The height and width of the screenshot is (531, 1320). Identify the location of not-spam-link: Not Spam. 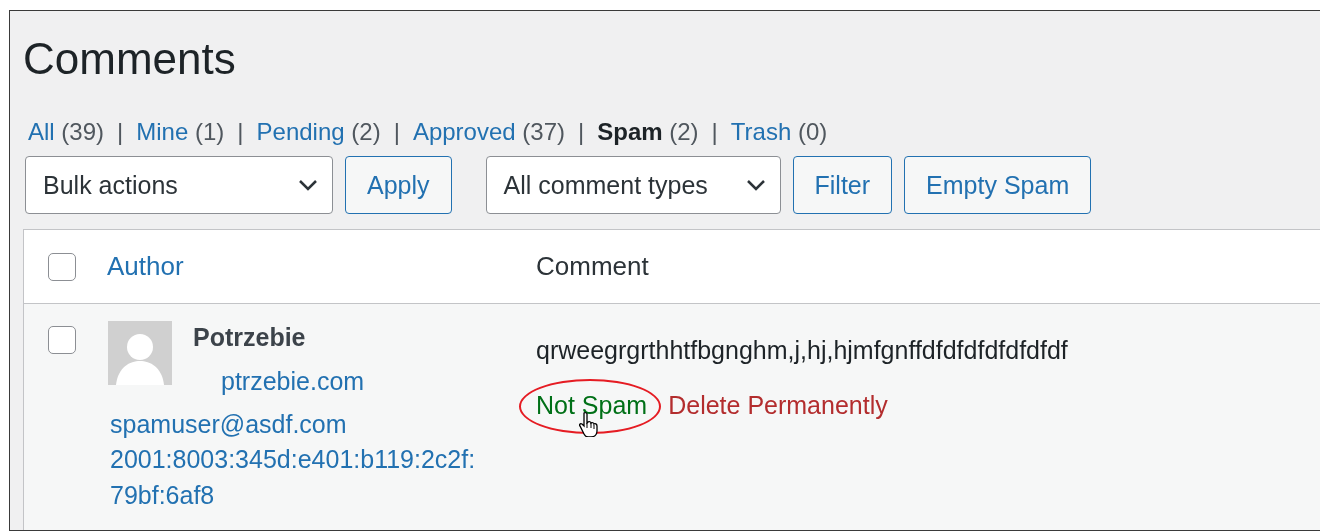
(592, 405).